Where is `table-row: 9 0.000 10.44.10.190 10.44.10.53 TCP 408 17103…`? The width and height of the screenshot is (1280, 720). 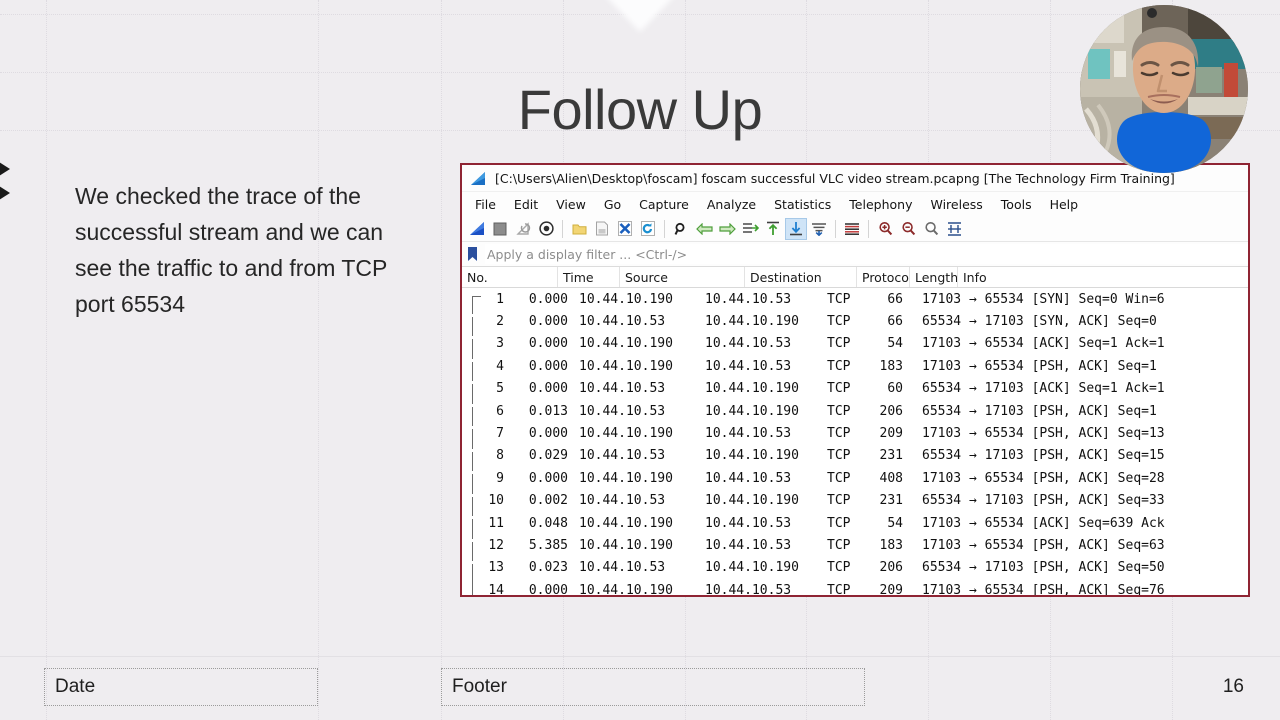 table-row: 9 0.000 10.44.10.190 10.44.10.53 TCP 408 17103… is located at coordinates (855, 478).